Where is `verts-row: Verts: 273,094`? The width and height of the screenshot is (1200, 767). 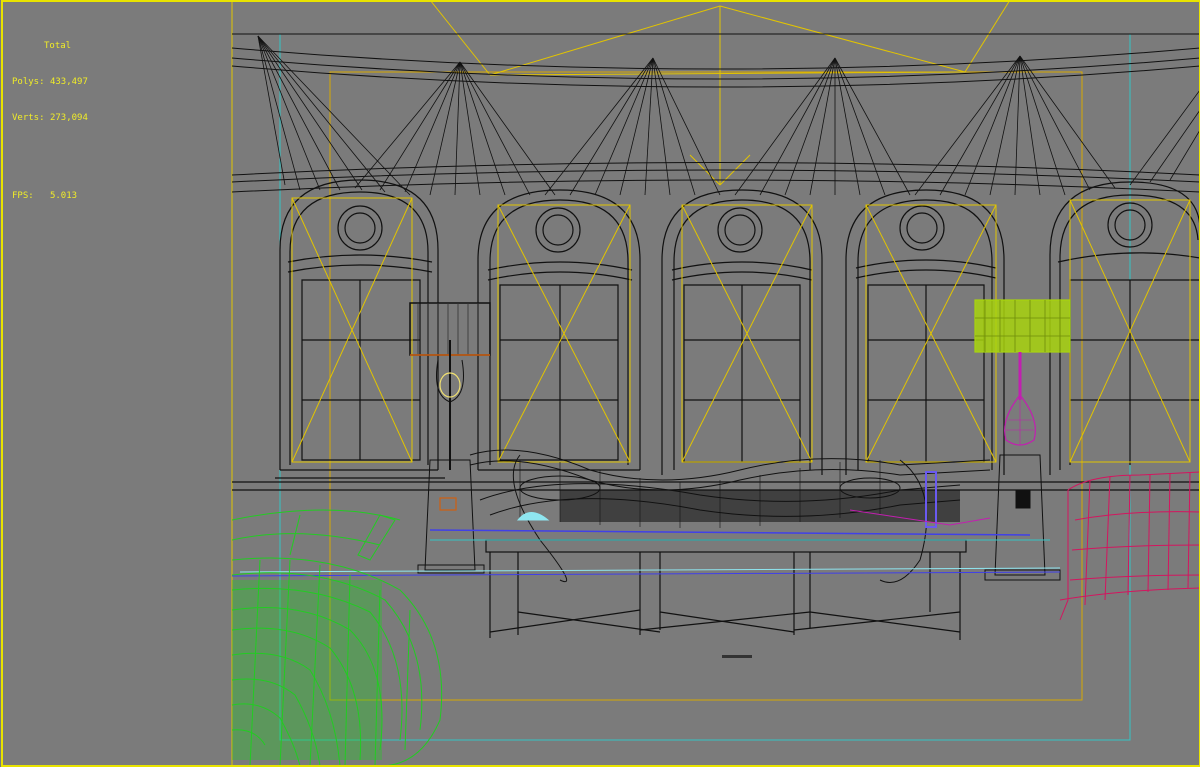
verts-row: Verts: 273,094 is located at coordinates (50, 118).